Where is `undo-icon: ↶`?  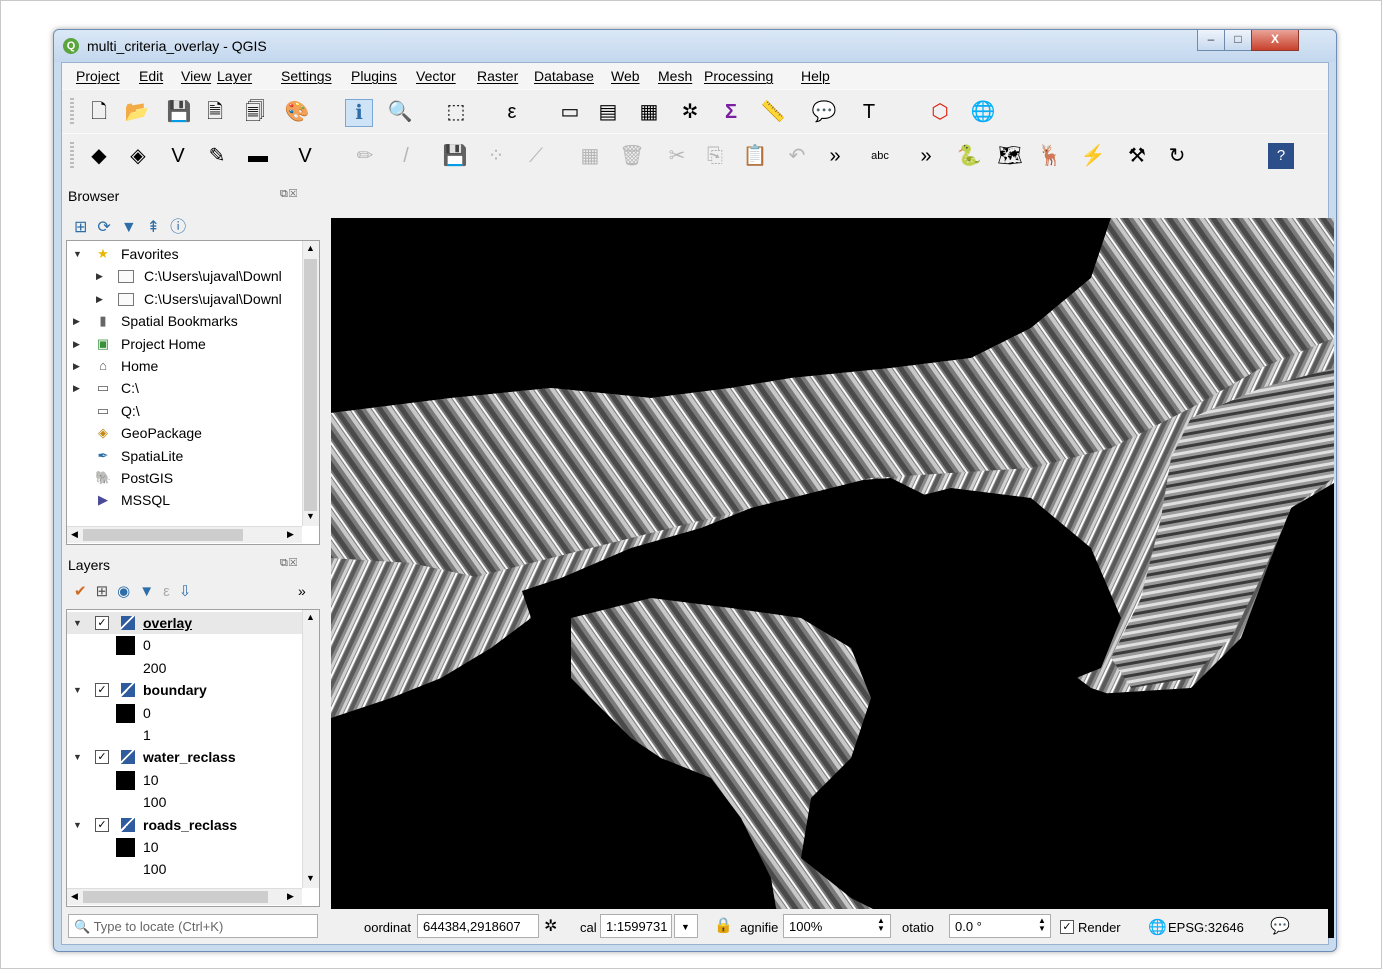 undo-icon: ↶ is located at coordinates (797, 156).